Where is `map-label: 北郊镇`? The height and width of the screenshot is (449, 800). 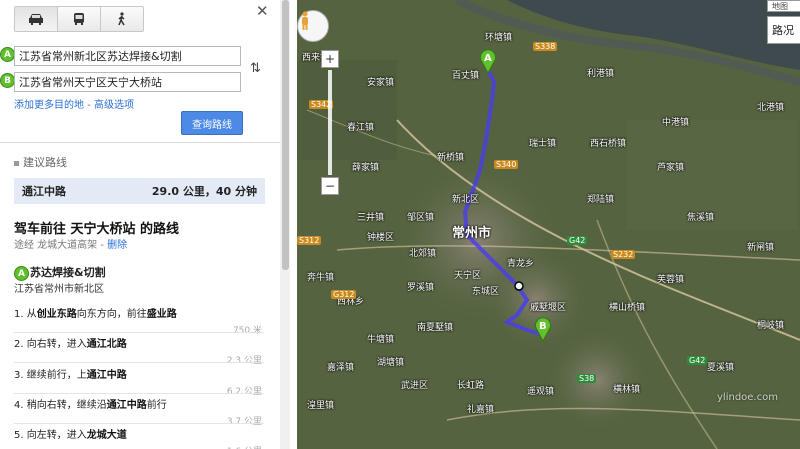 map-label: 北郊镇 is located at coordinates (423, 254).